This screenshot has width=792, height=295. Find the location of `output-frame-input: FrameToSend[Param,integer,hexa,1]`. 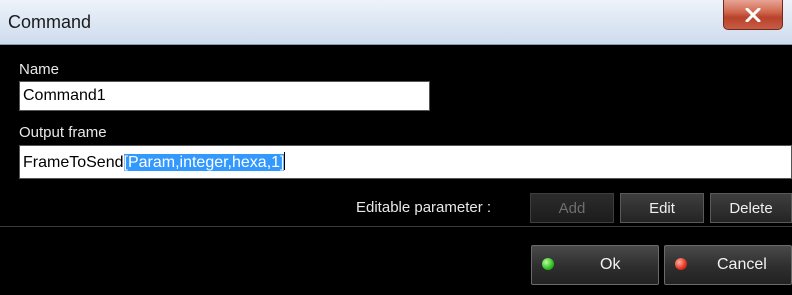

output-frame-input: FrameToSend[Param,integer,hexa,1] is located at coordinates (405, 162).